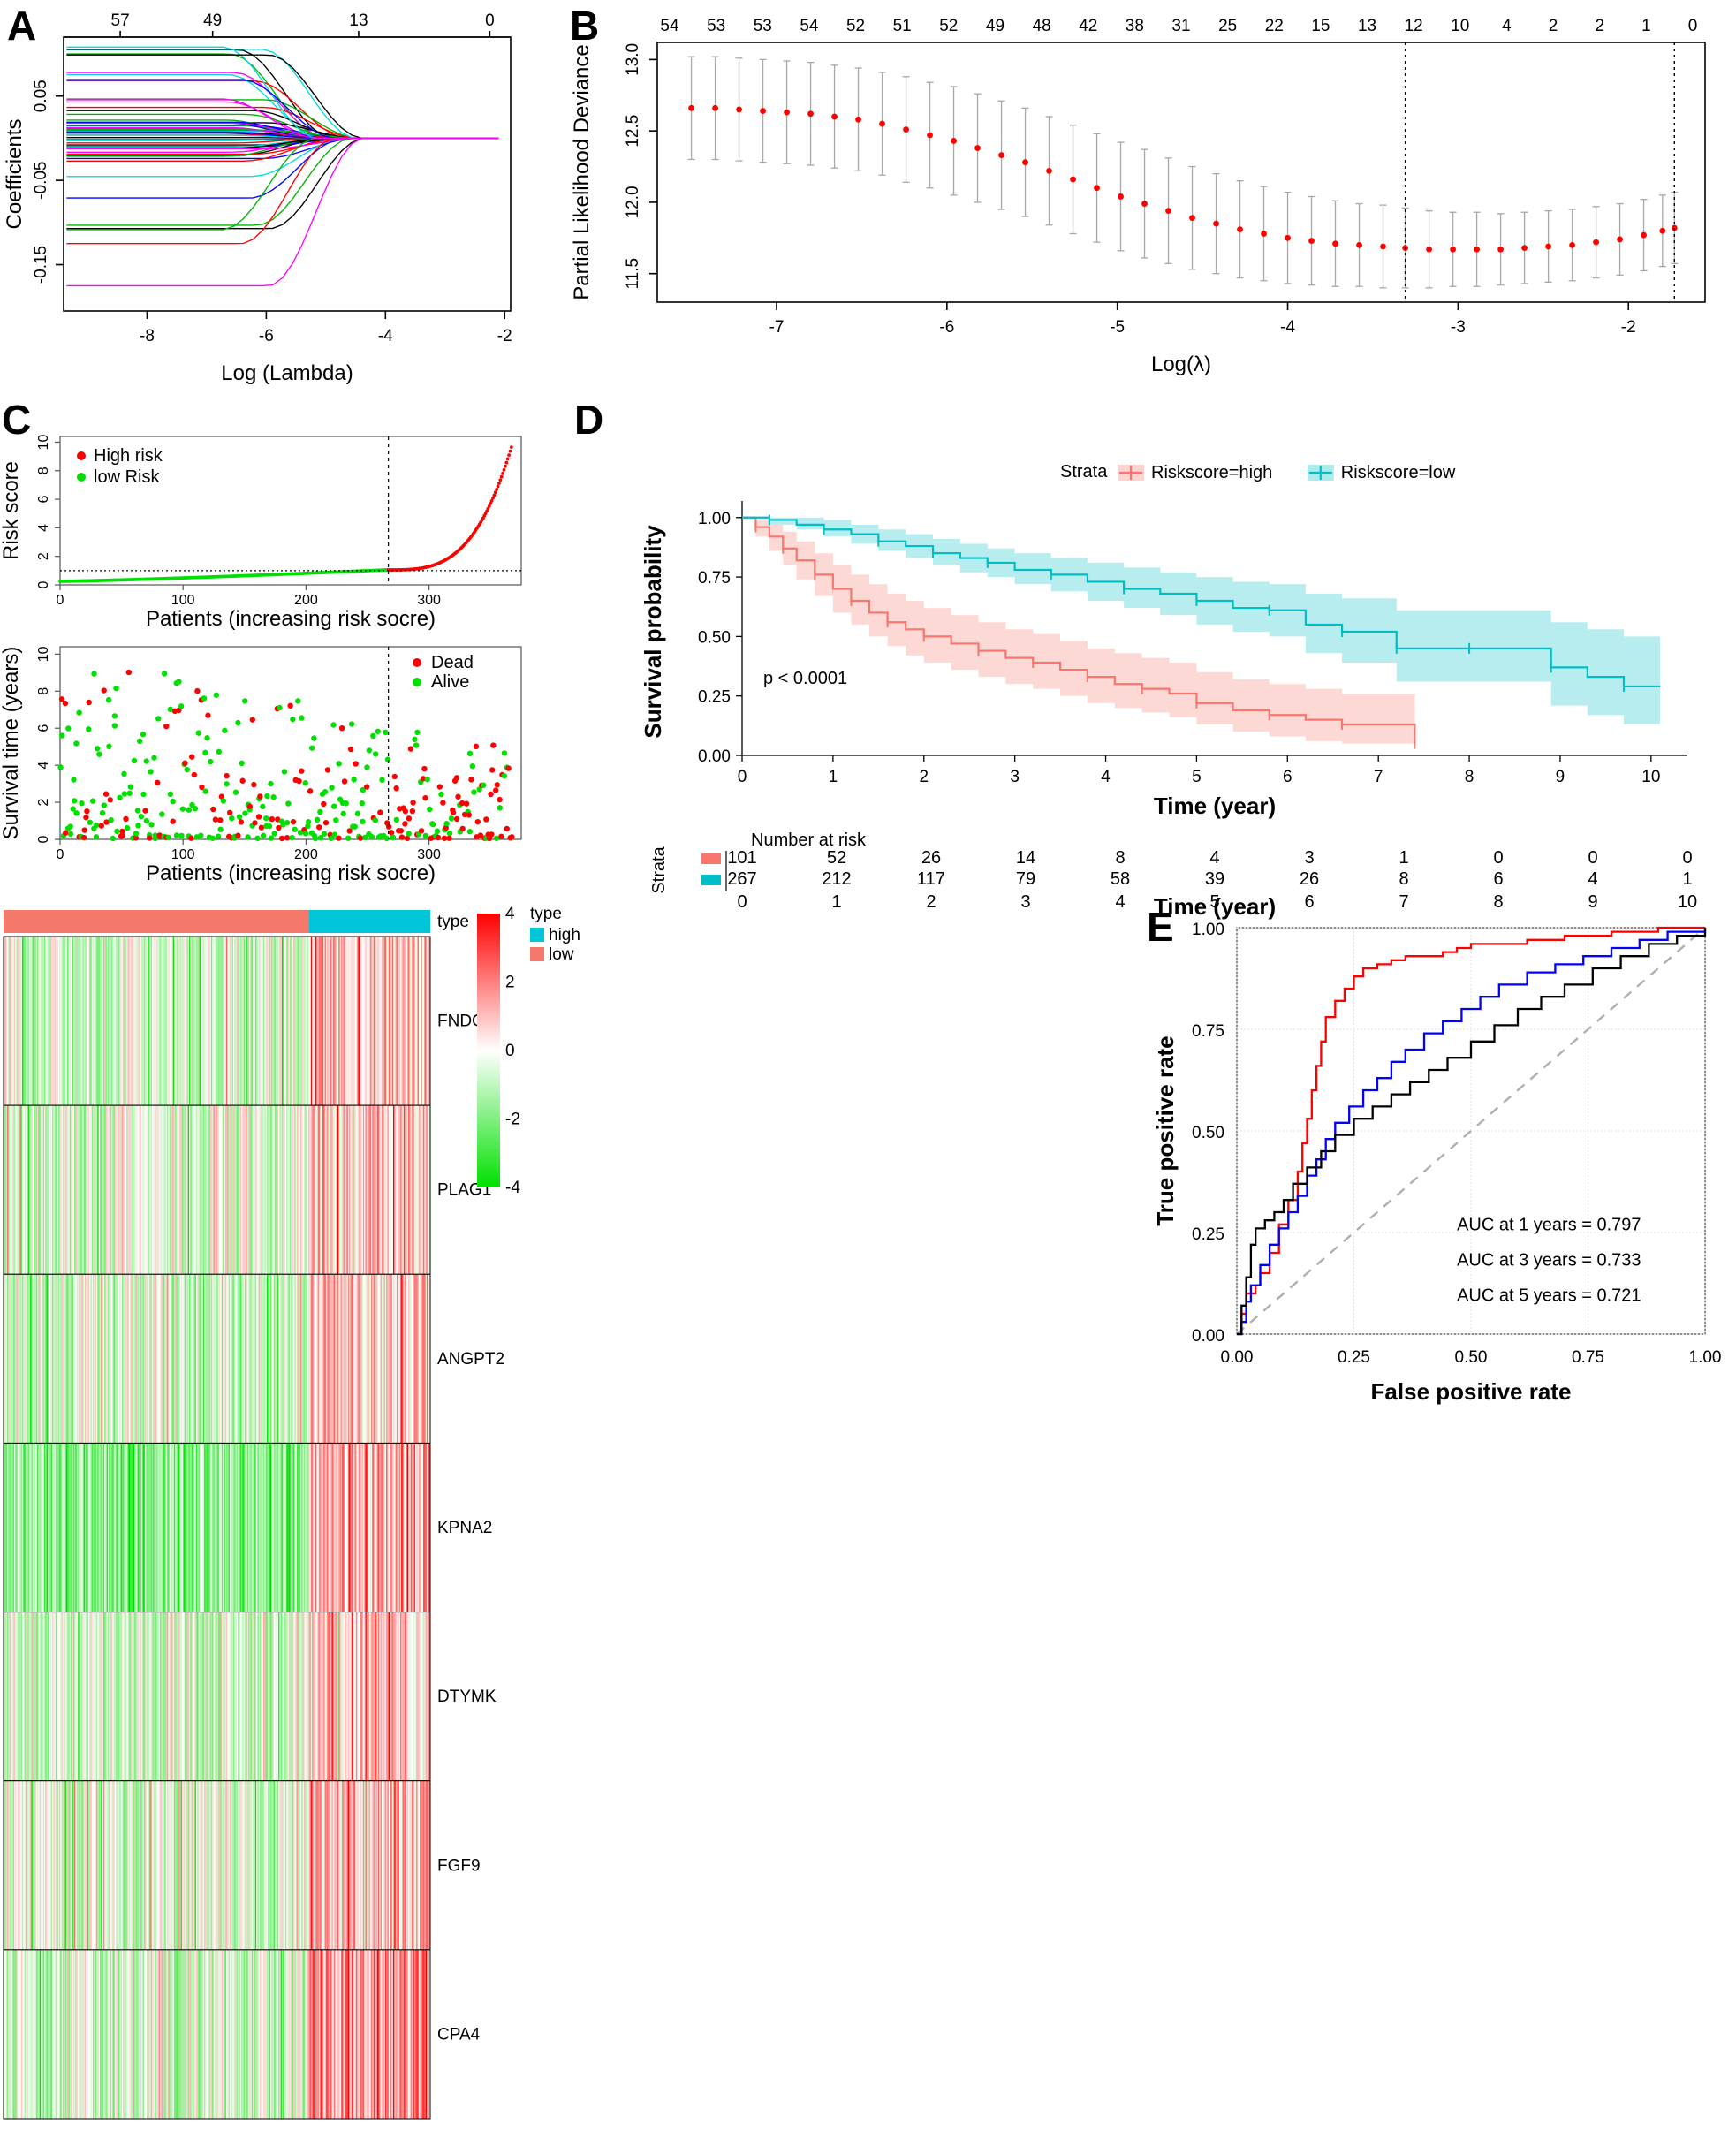  I want to click on panel-b-top-count: 42, so click(1088, 26).